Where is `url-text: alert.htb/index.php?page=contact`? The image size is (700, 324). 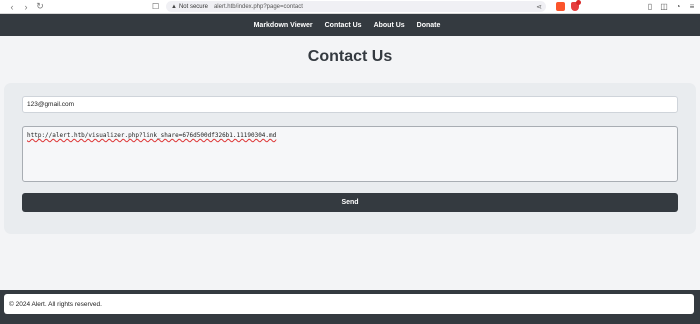 url-text: alert.htb/index.php?page=contact is located at coordinates (258, 6).